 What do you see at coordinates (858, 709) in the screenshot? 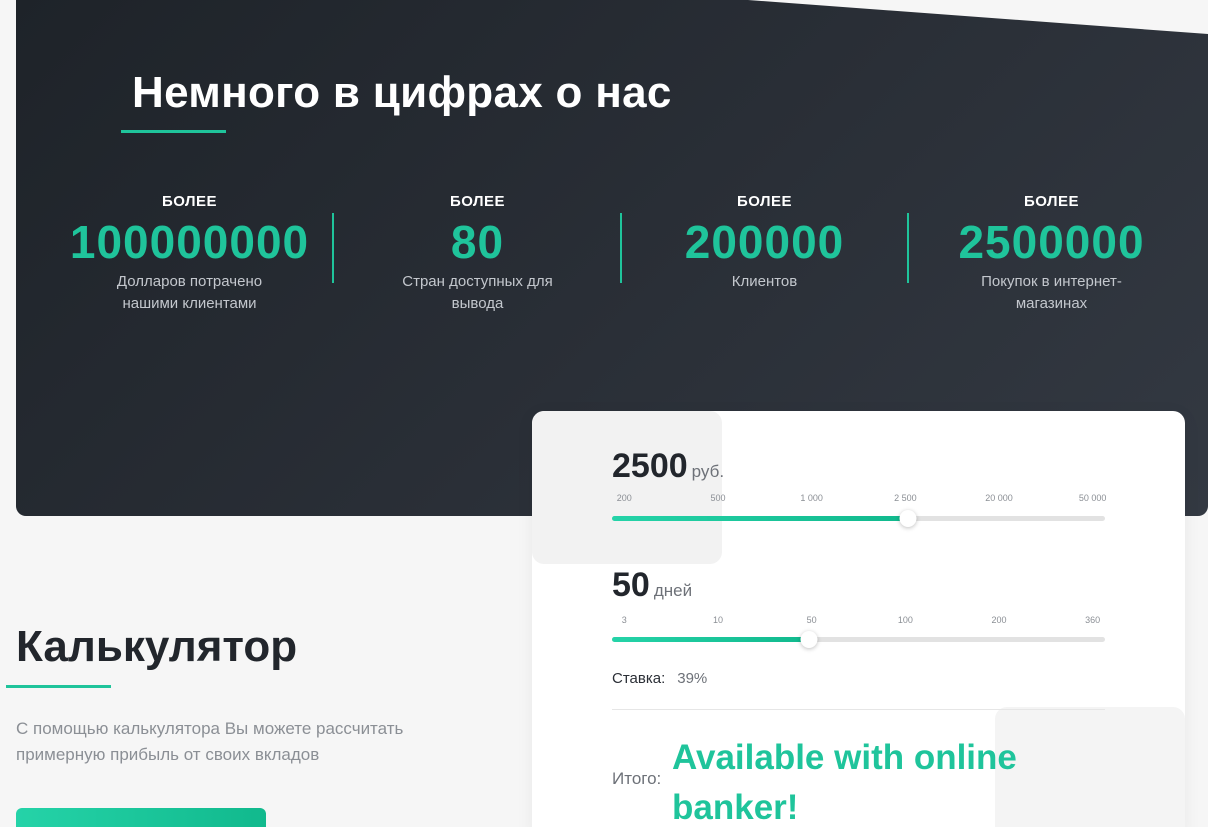
I see `card-divider` at bounding box center [858, 709].